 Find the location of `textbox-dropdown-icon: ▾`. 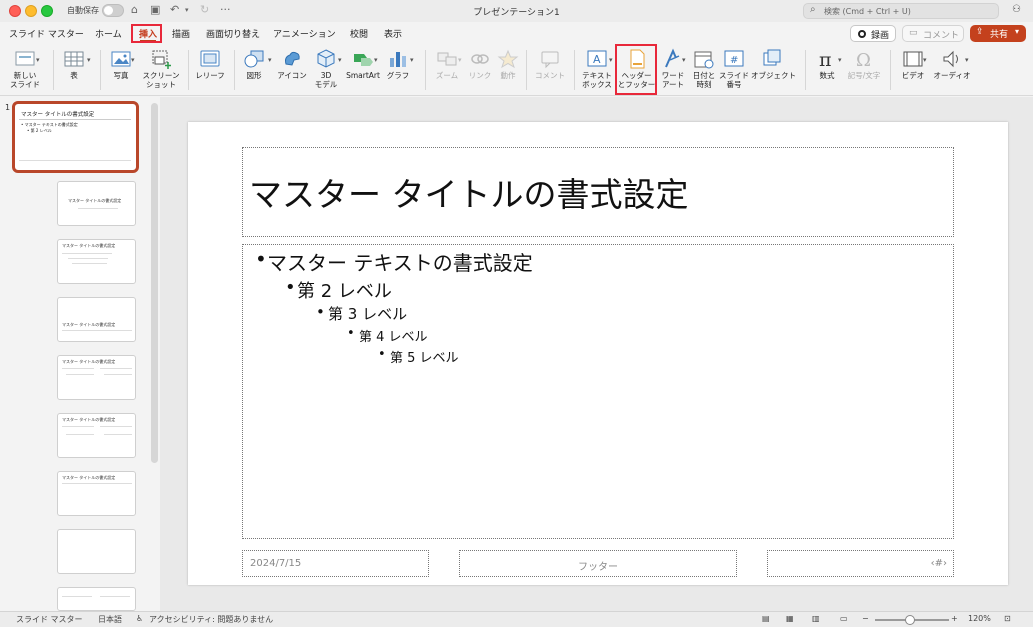

textbox-dropdown-icon: ▾ is located at coordinates (611, 60).